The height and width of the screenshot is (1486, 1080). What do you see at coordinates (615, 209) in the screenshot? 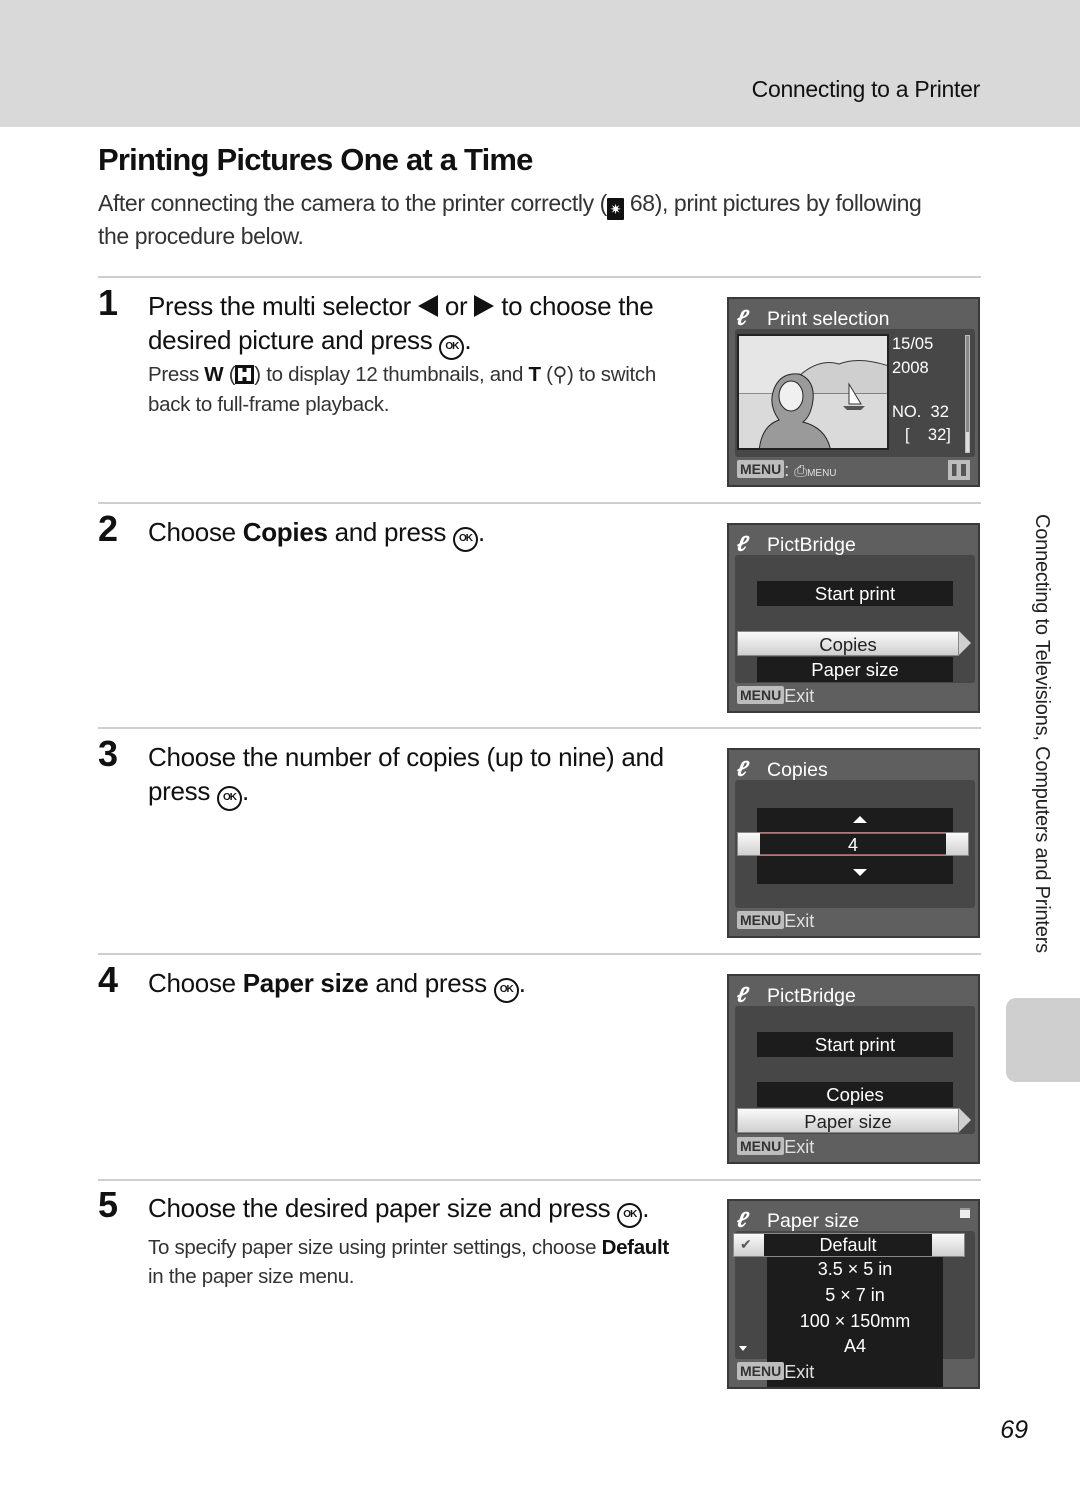
I see `reference-icon: ✷` at bounding box center [615, 209].